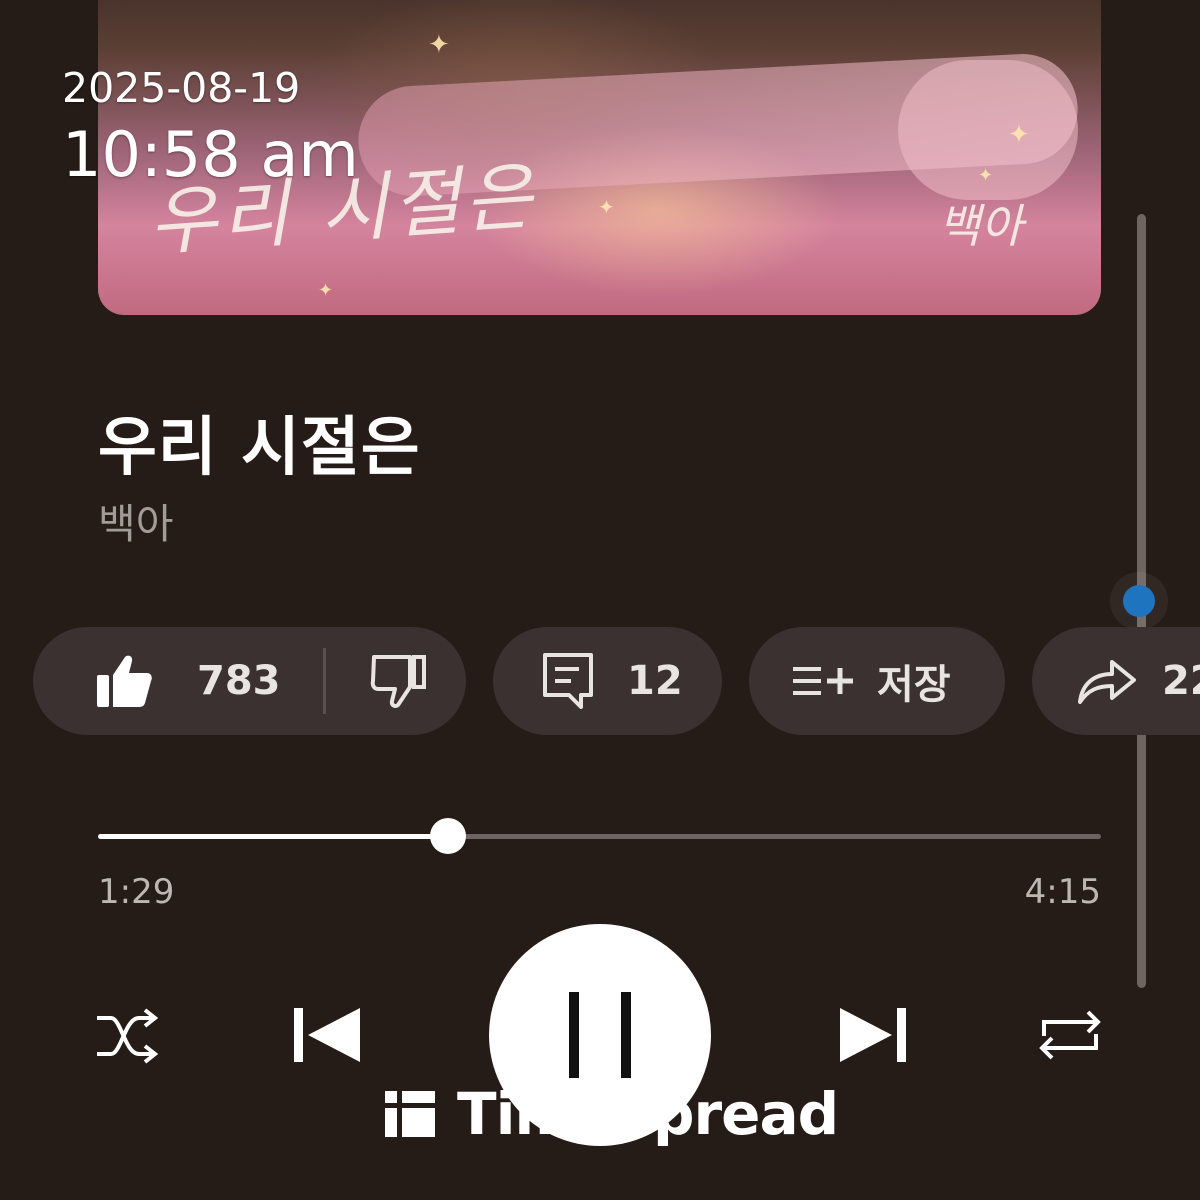  I want to click on time-stamp: 10:58 am, so click(210, 154).